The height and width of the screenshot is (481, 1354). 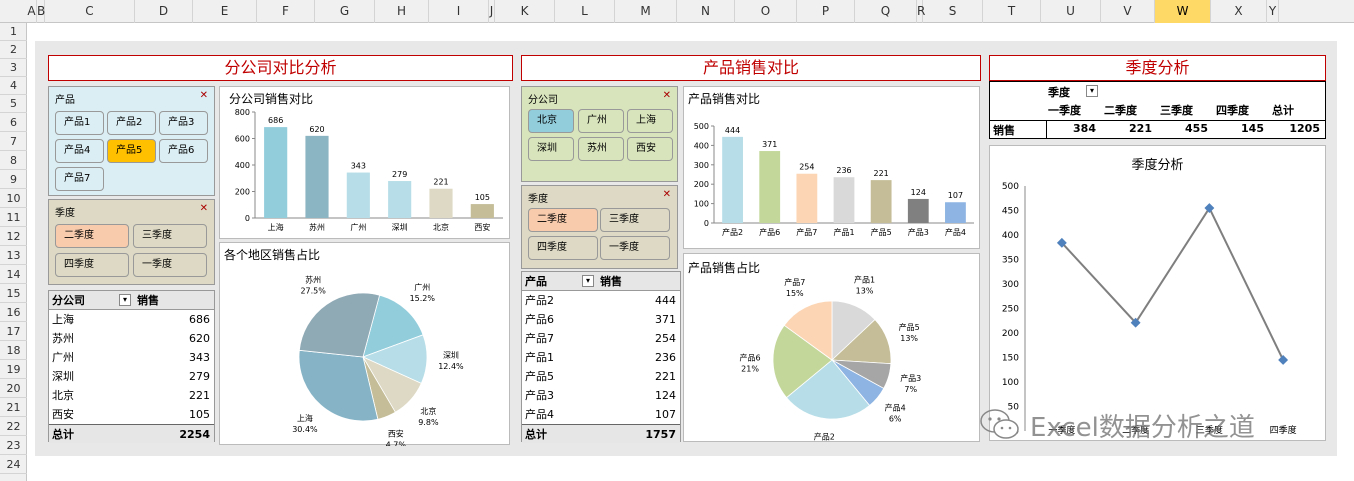 What do you see at coordinates (13, 179) in the screenshot?
I see `row-header: 9` at bounding box center [13, 179].